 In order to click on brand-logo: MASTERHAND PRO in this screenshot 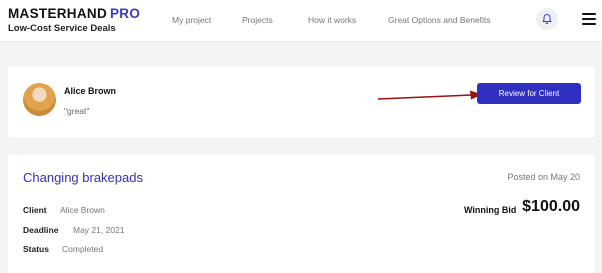, I will do `click(74, 13)`.